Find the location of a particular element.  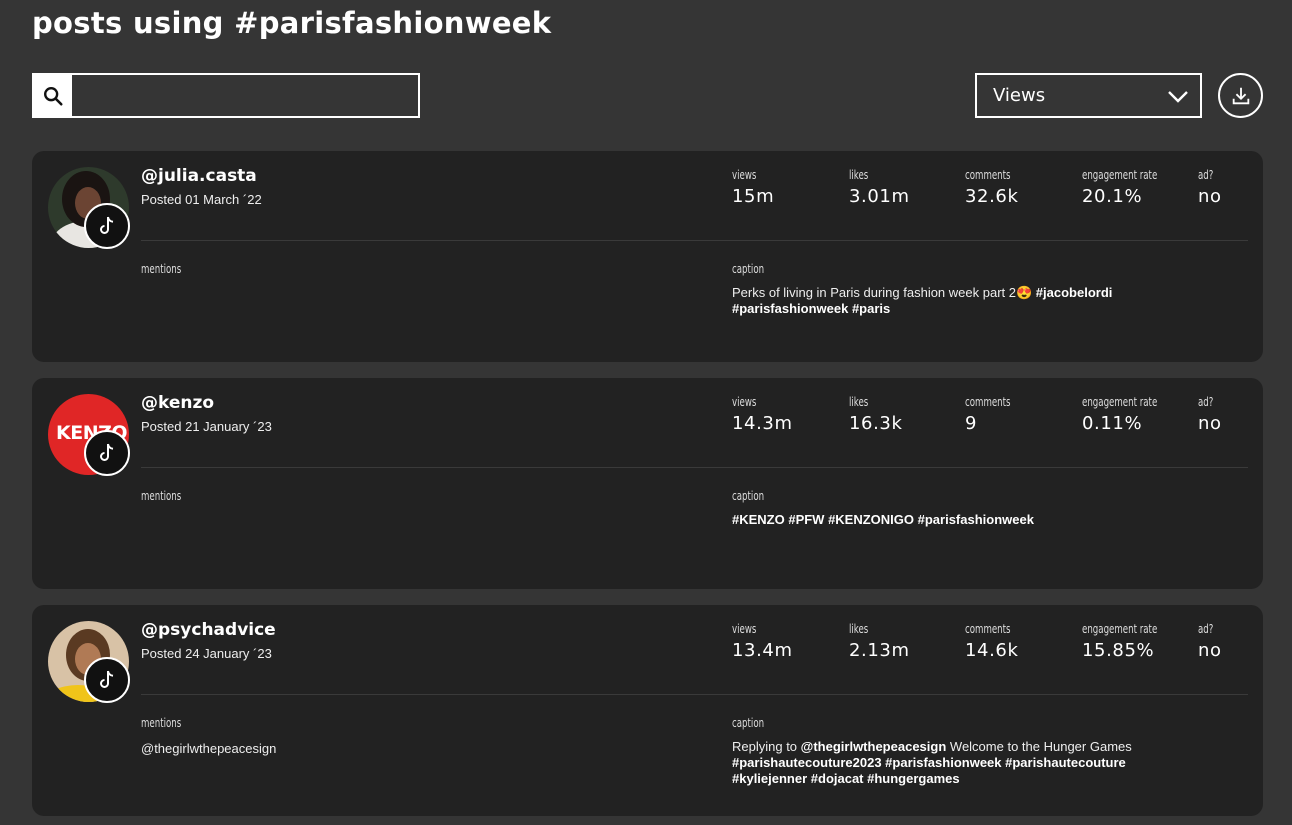

stat-views: views 13.4m is located at coordinates (762, 641).